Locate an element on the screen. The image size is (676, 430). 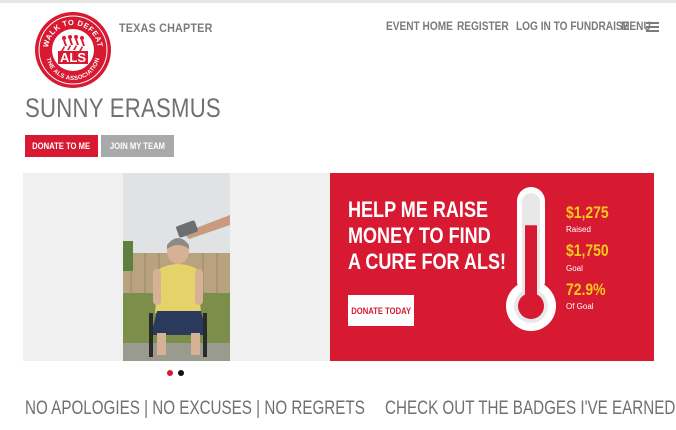
join-my-team-label: JOIN MY TEAM is located at coordinates (137, 146).